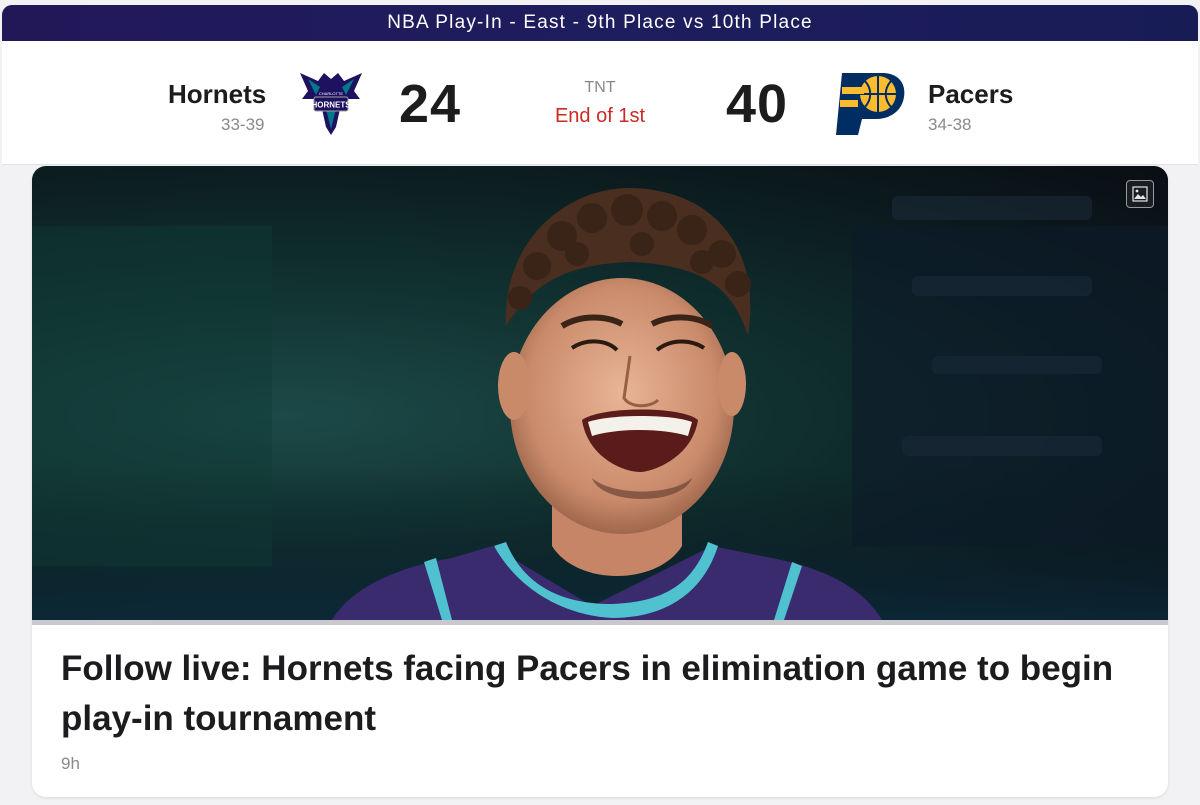 Image resolution: width=1200 pixels, height=805 pixels. I want to click on hornets-logo-icon: CHARLOTTE HORNETS, so click(331, 103).